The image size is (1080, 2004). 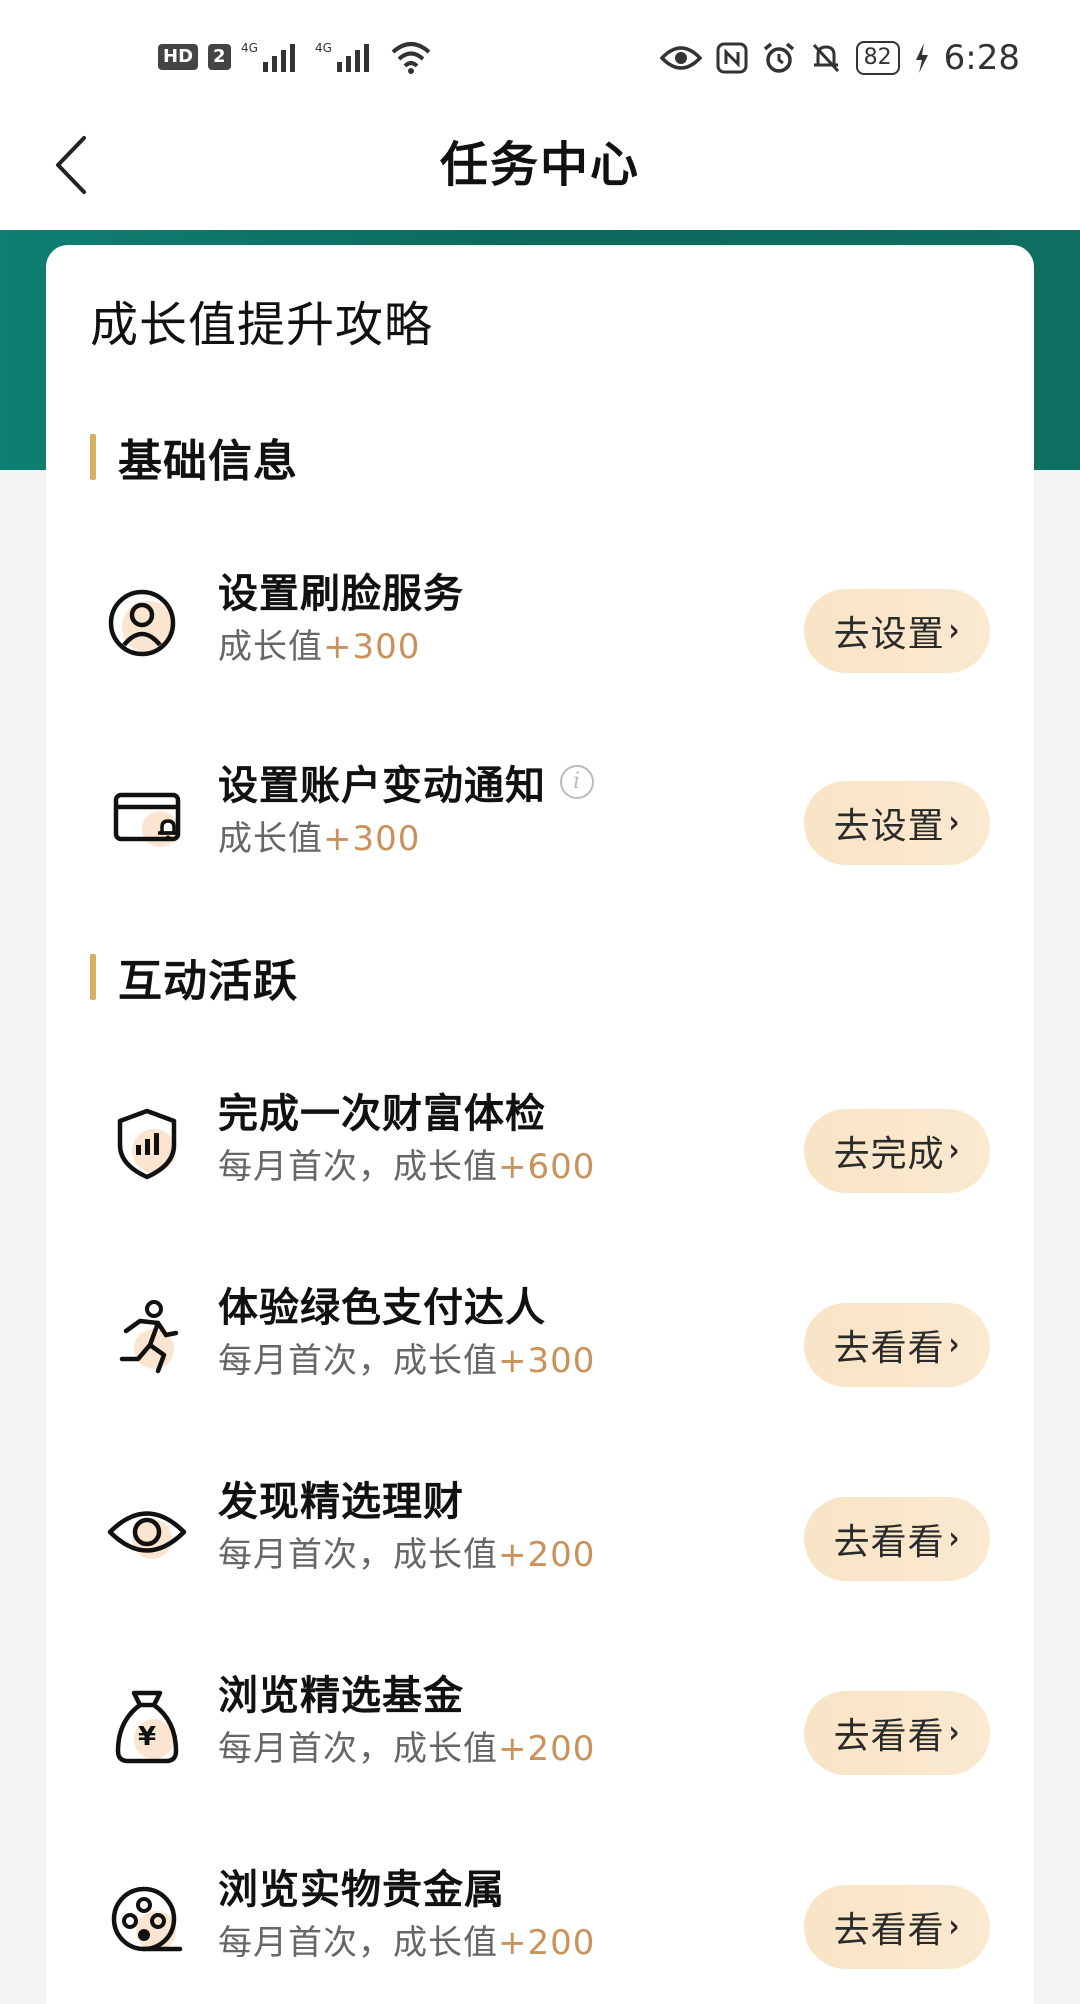 I want to click on wifi-icon, so click(x=410, y=58).